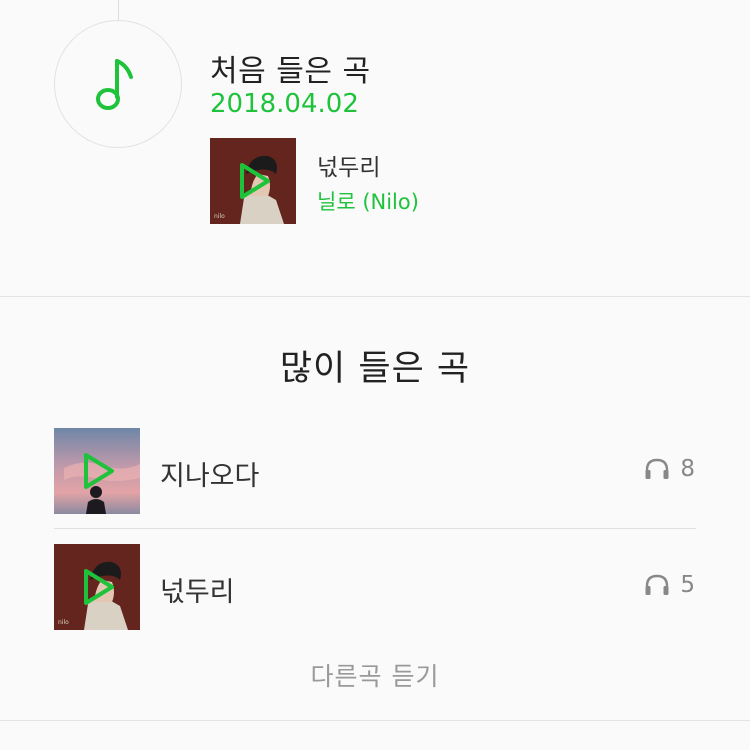 The height and width of the screenshot is (750, 750). What do you see at coordinates (368, 201) in the screenshot?
I see `first-played-artist: 닐로 (Nilo)` at bounding box center [368, 201].